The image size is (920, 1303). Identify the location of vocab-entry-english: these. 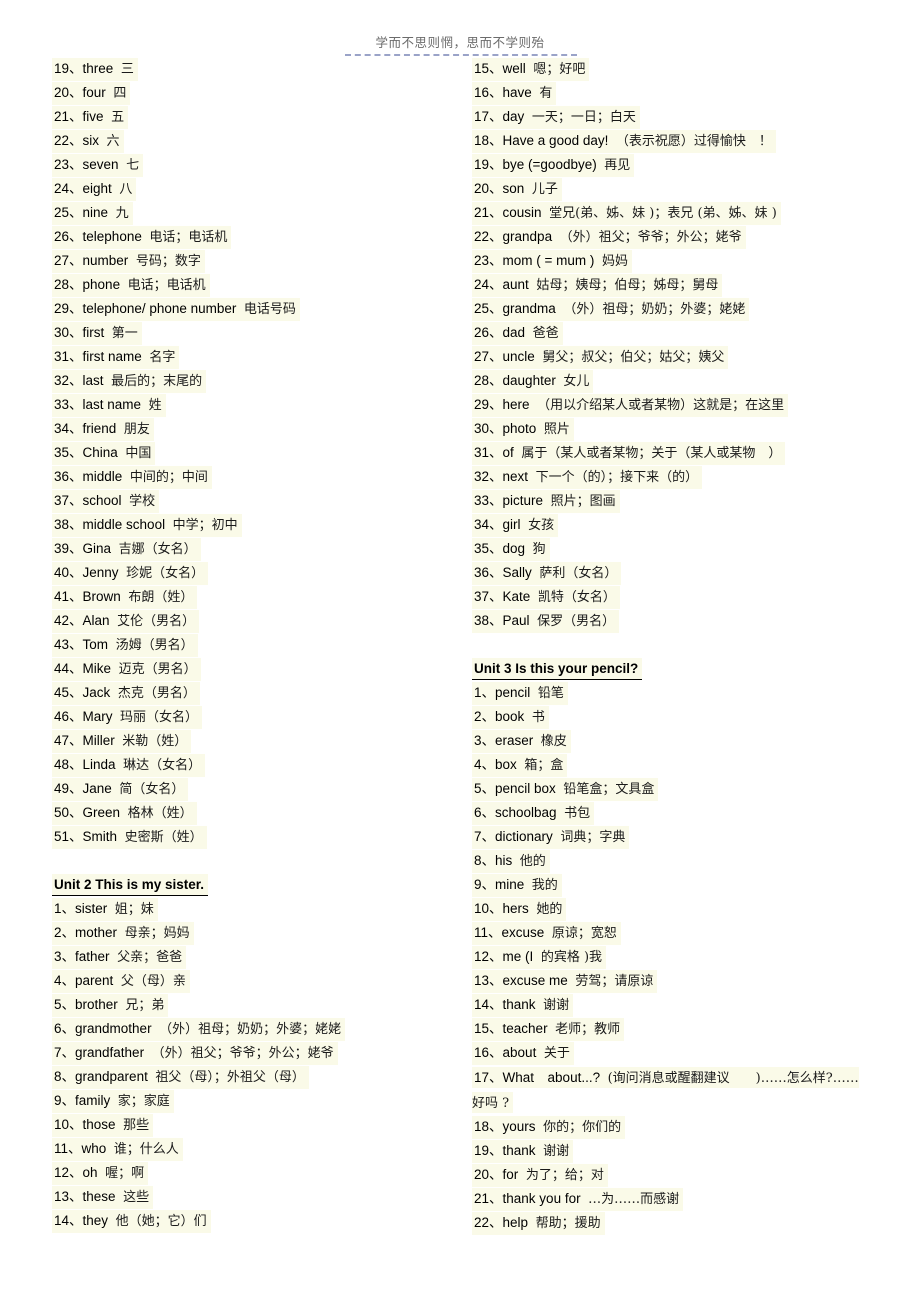
(99, 1196).